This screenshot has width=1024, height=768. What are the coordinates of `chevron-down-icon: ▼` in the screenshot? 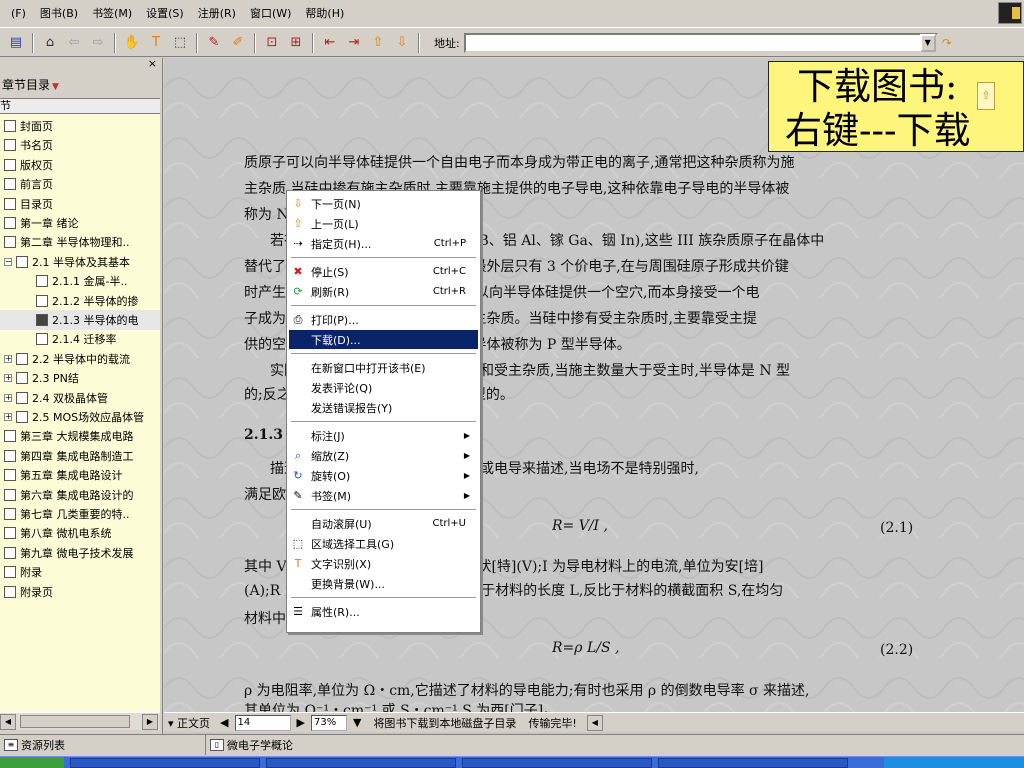 It's located at (55, 87).